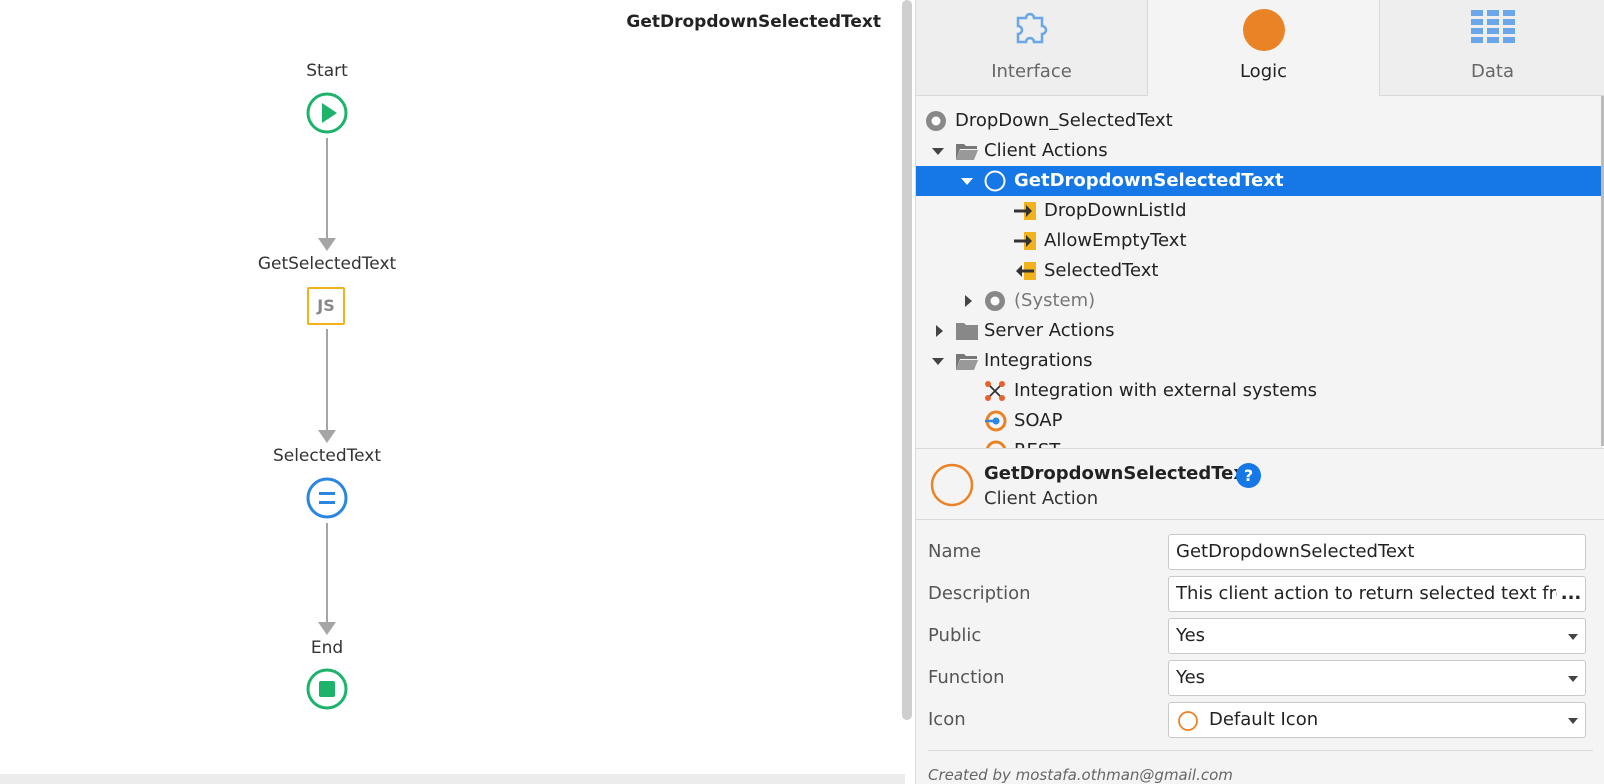 This screenshot has height=784, width=1604. What do you see at coordinates (937, 121) in the screenshot?
I see `module-icon` at bounding box center [937, 121].